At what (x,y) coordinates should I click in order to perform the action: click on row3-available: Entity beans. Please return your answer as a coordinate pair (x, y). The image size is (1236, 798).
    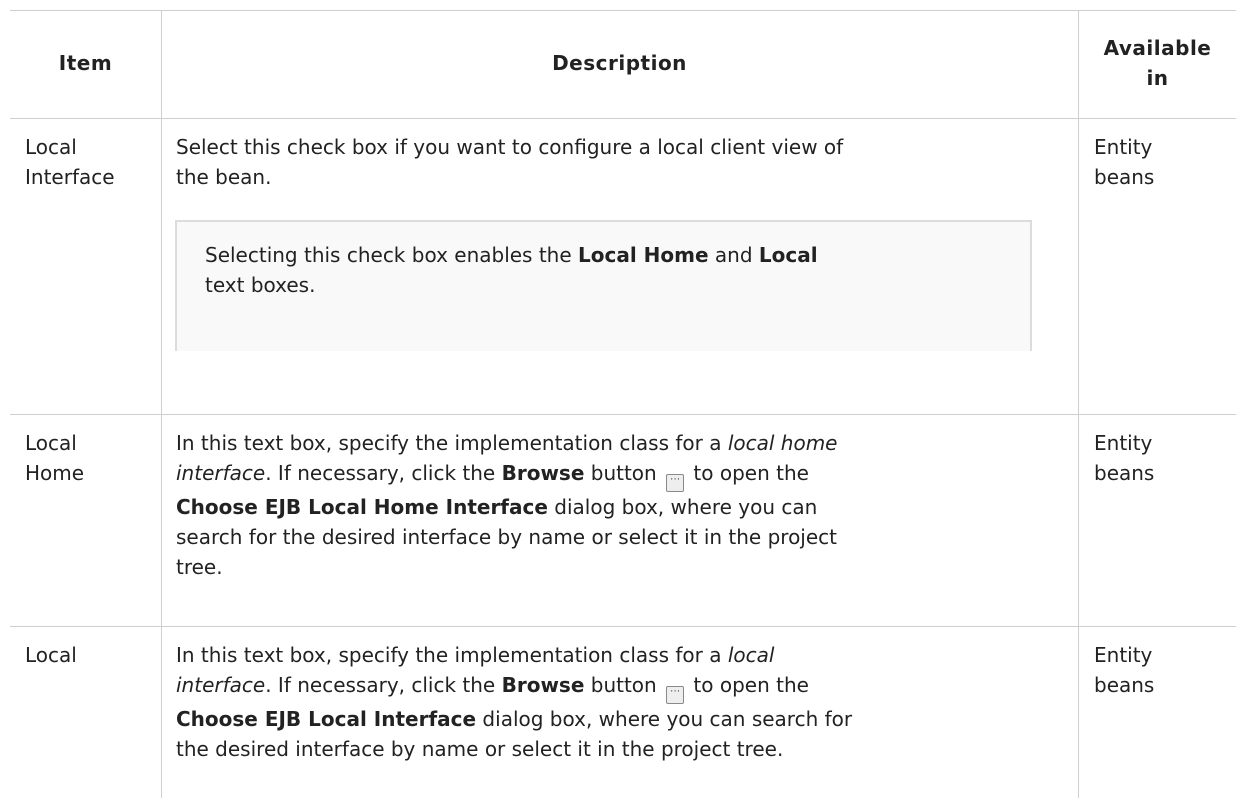
    Looking at the image, I should click on (1124, 670).